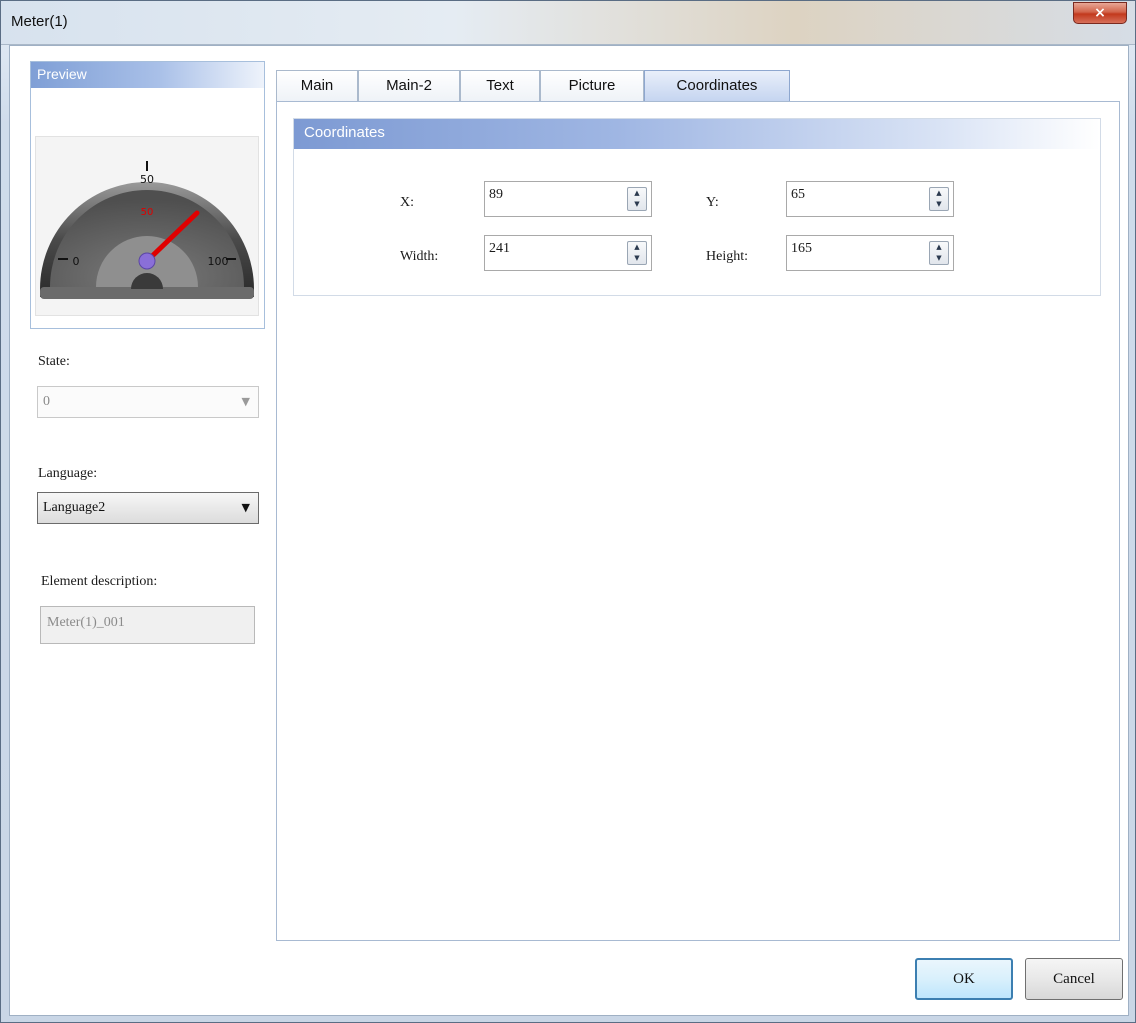 The width and height of the screenshot is (1136, 1023). Describe the element at coordinates (499, 248) in the screenshot. I see `width-value: 241` at that location.